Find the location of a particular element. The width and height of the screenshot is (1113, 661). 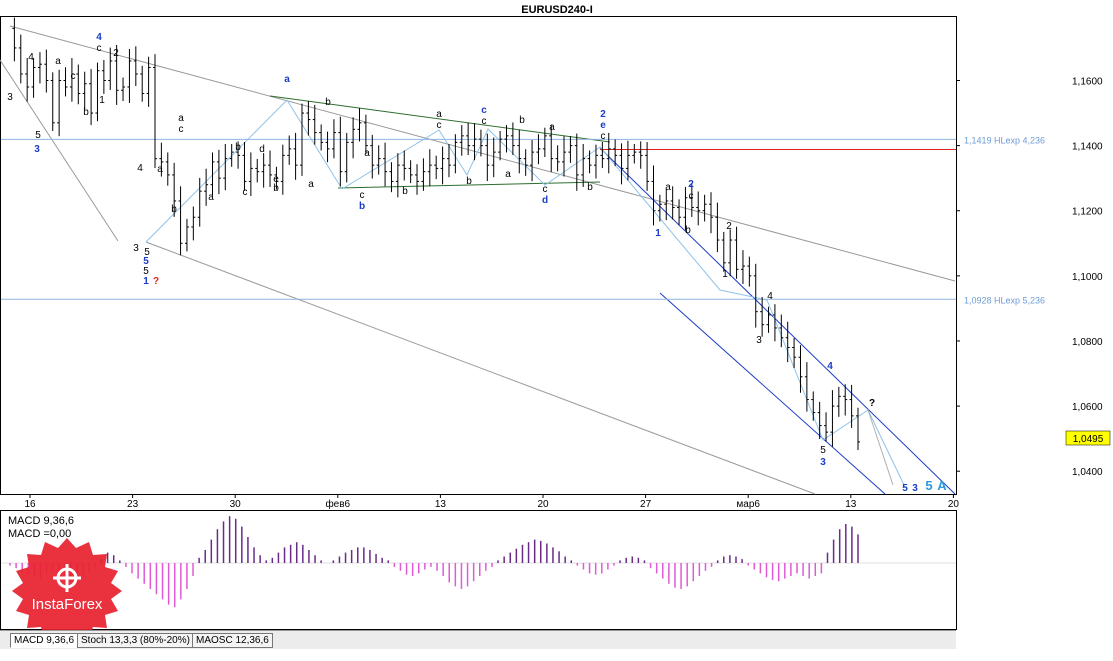

y-tick-label: 1,1000 is located at coordinates (1087, 277).